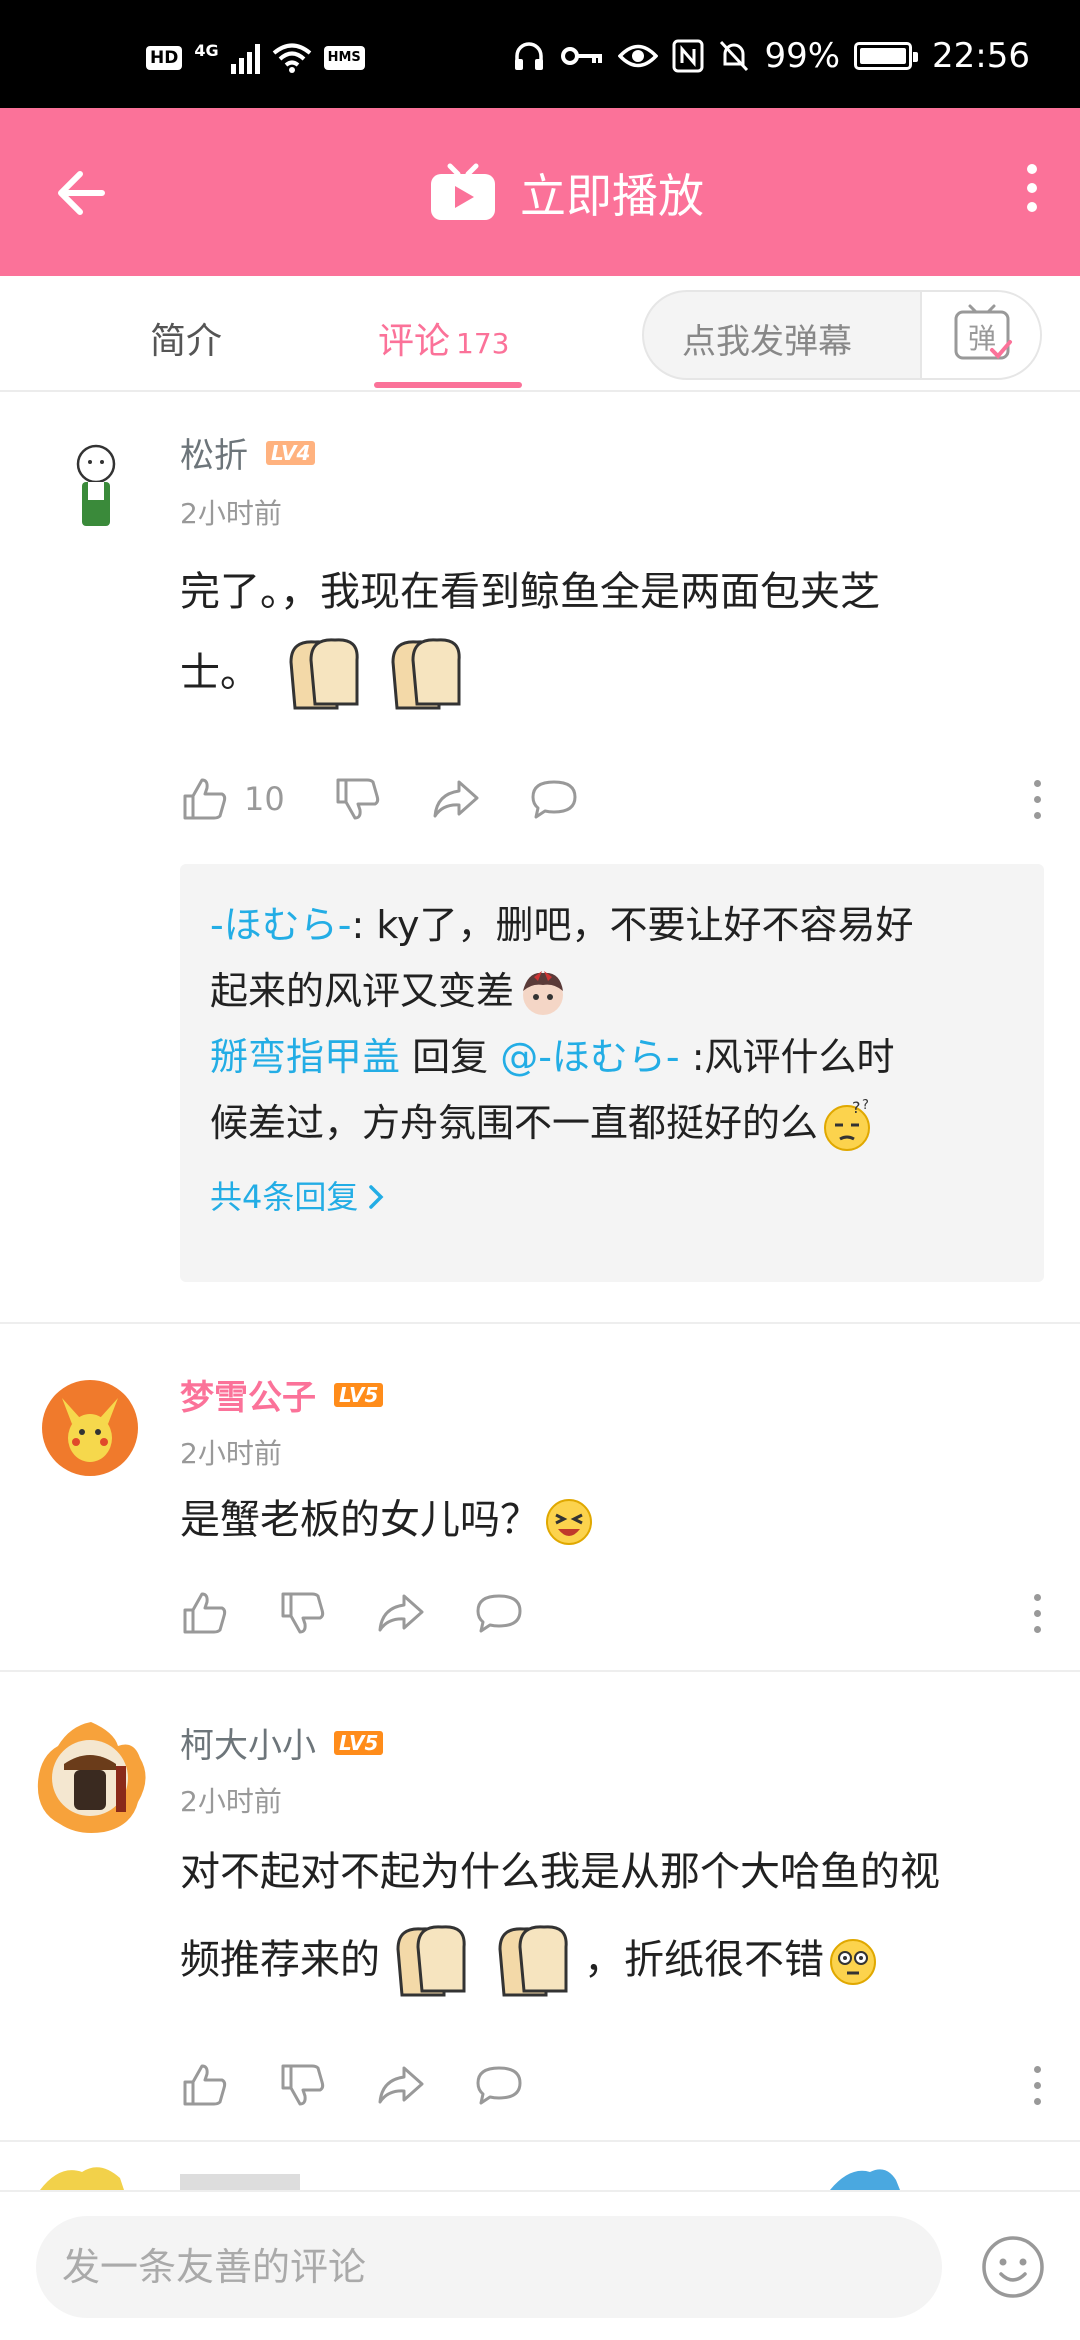  I want to click on key-icon, so click(582, 56).